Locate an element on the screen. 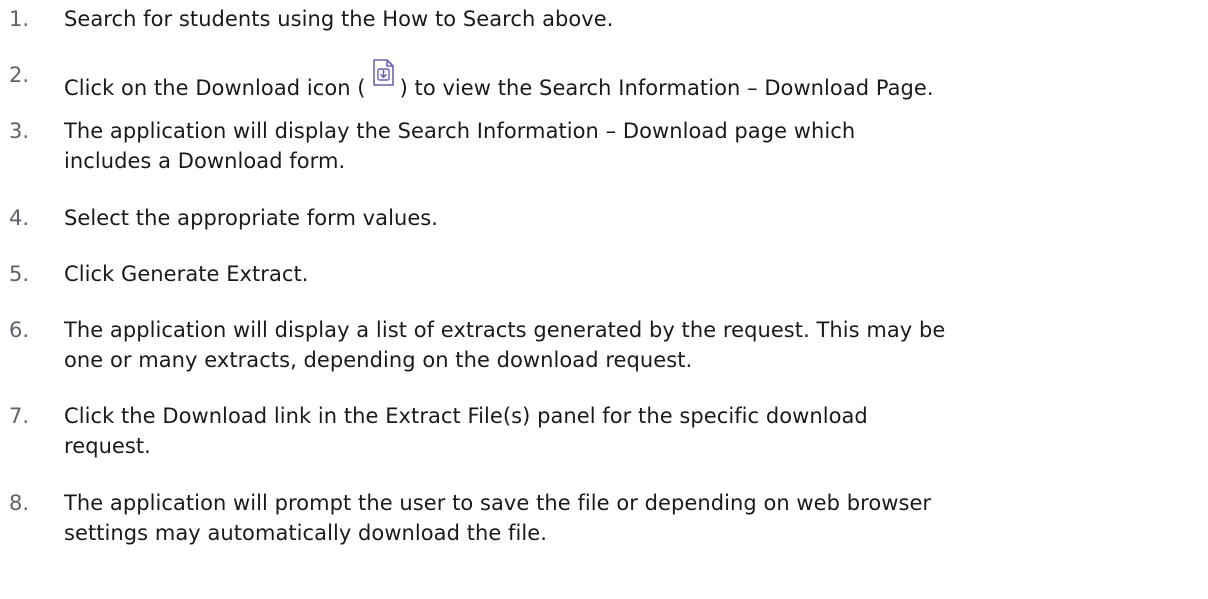 The width and height of the screenshot is (1208, 599). step-text: Select the appropriate form values. is located at coordinates (251, 218).